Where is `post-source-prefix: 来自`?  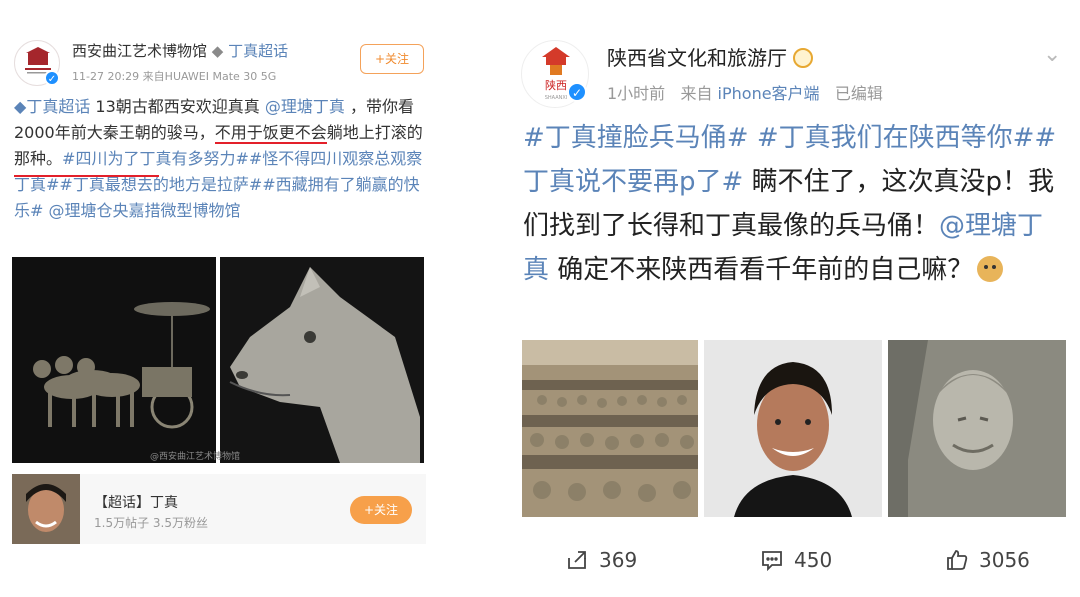
post-source-prefix: 来自 is located at coordinates (699, 93).